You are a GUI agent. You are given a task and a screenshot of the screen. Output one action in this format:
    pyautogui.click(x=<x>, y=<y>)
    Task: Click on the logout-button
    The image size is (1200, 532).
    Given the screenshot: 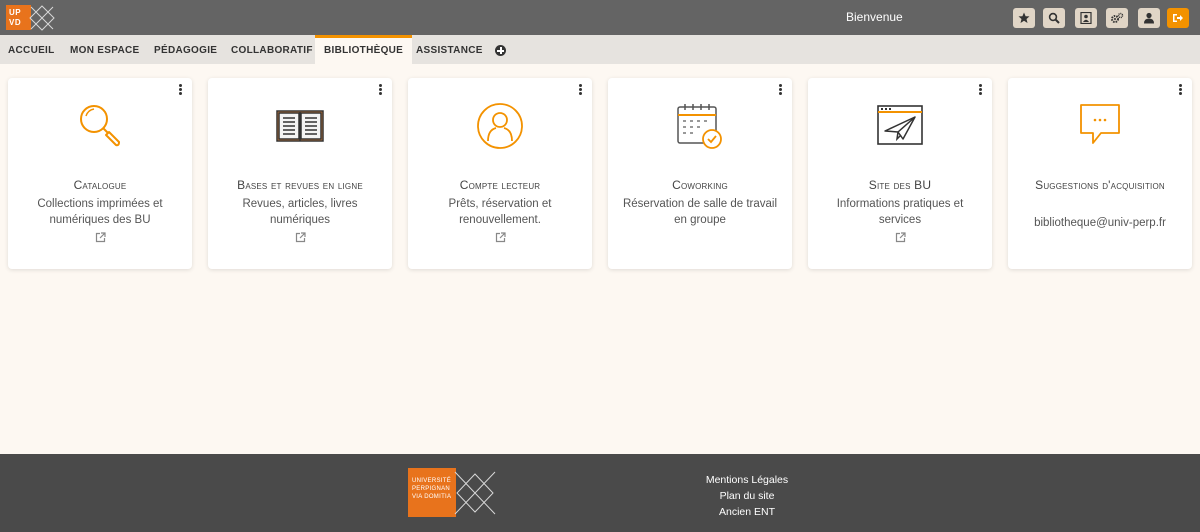 What is the action you would take?
    pyautogui.click(x=1178, y=18)
    